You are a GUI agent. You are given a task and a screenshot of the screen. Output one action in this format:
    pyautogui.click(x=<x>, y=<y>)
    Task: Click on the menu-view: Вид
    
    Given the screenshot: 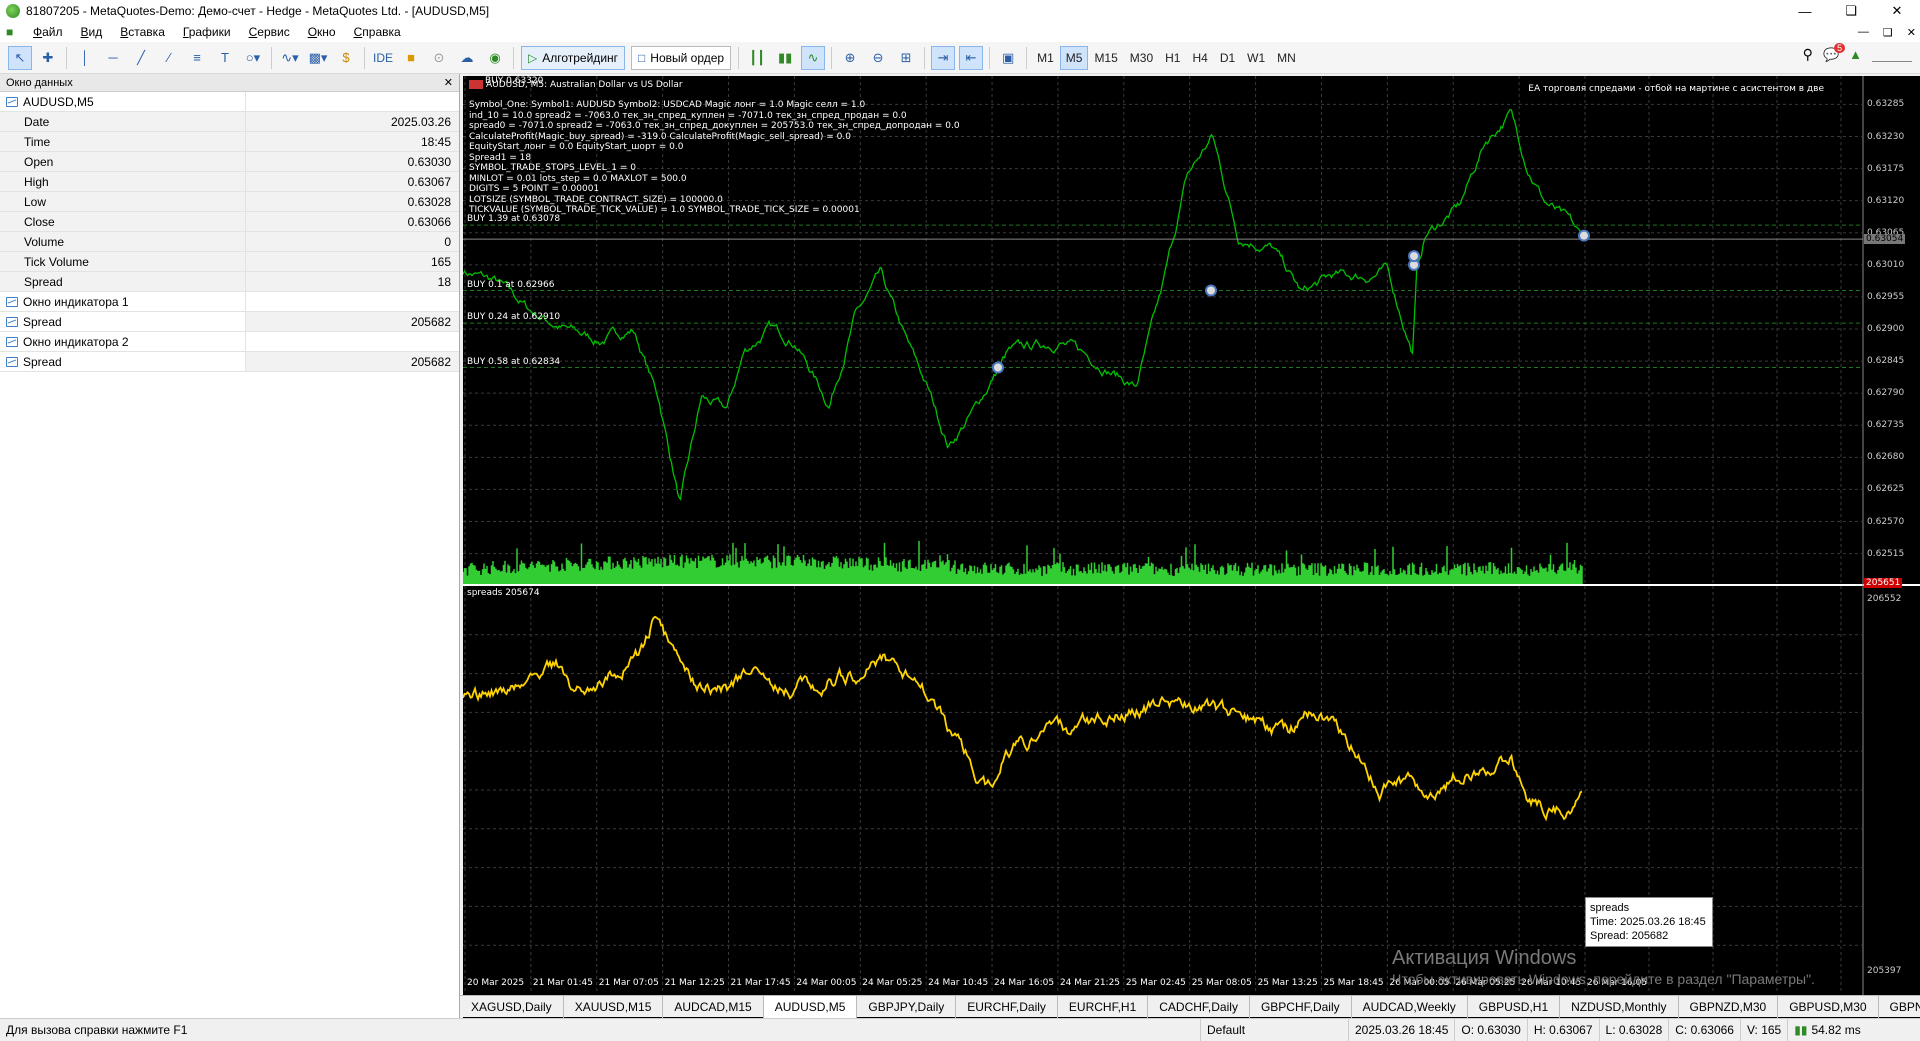 What is the action you would take?
    pyautogui.click(x=92, y=32)
    